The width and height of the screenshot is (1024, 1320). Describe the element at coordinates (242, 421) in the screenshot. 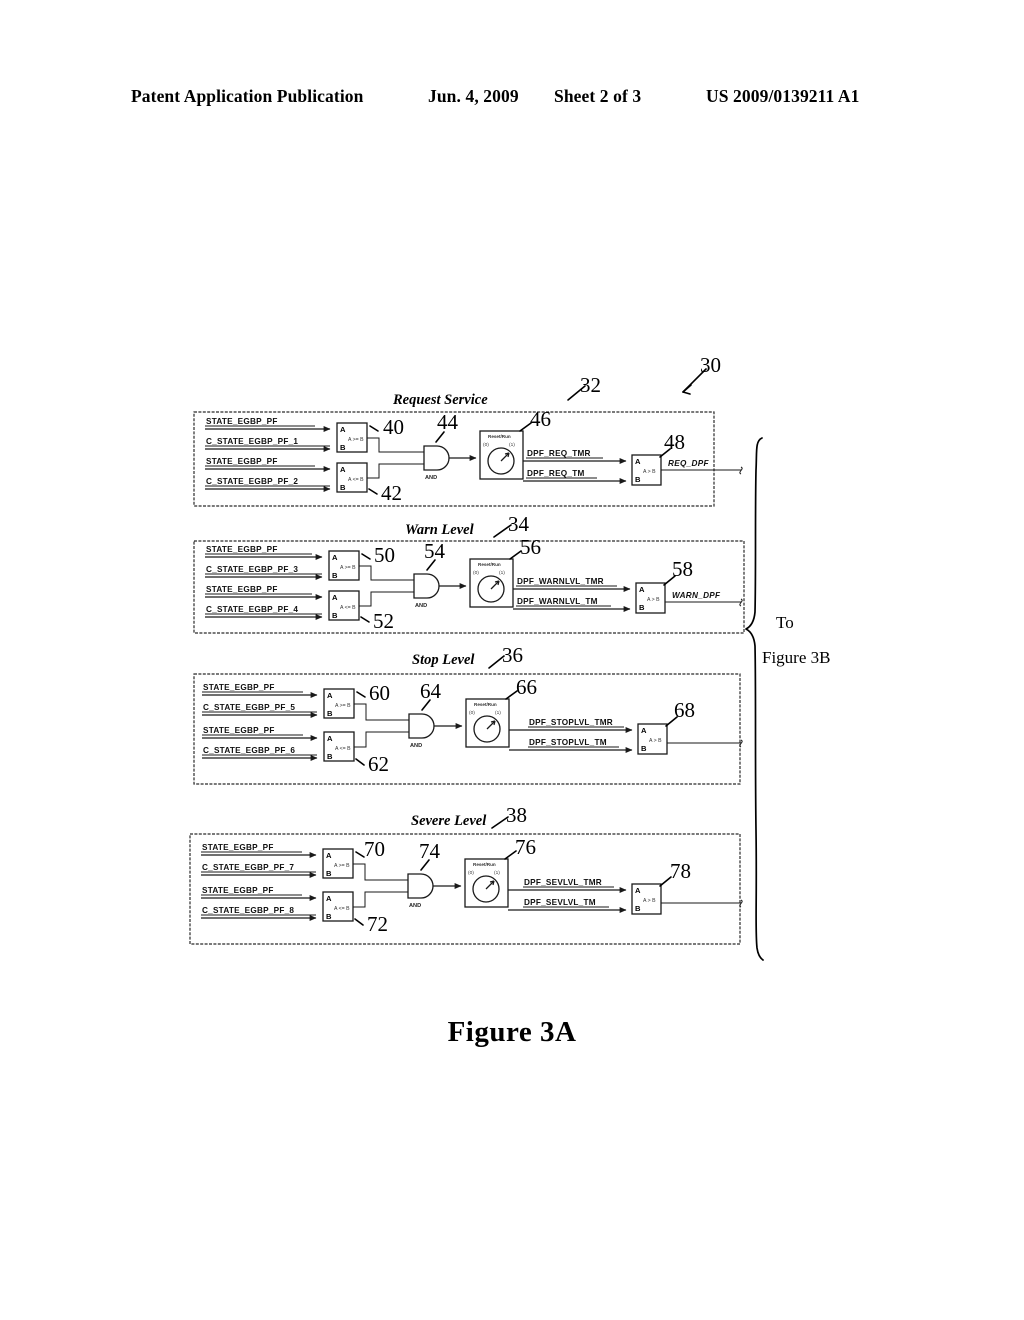

I see `signal-label-state-1a: STATE_EGBP_PF` at that location.